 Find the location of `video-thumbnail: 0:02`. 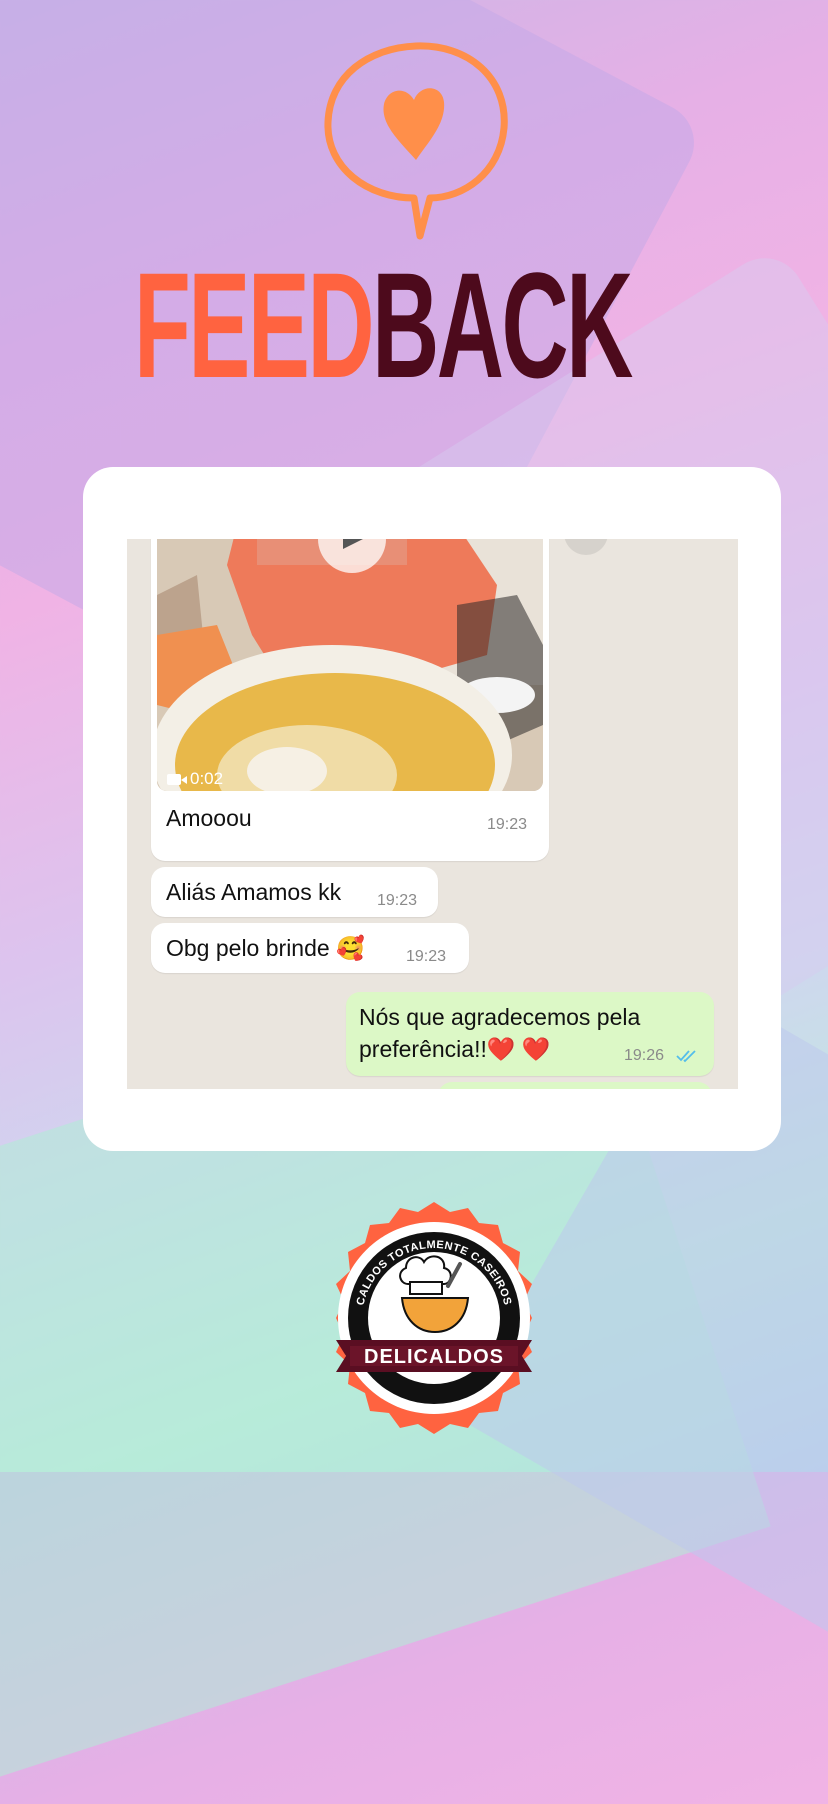

video-thumbnail: 0:02 is located at coordinates (350, 665).